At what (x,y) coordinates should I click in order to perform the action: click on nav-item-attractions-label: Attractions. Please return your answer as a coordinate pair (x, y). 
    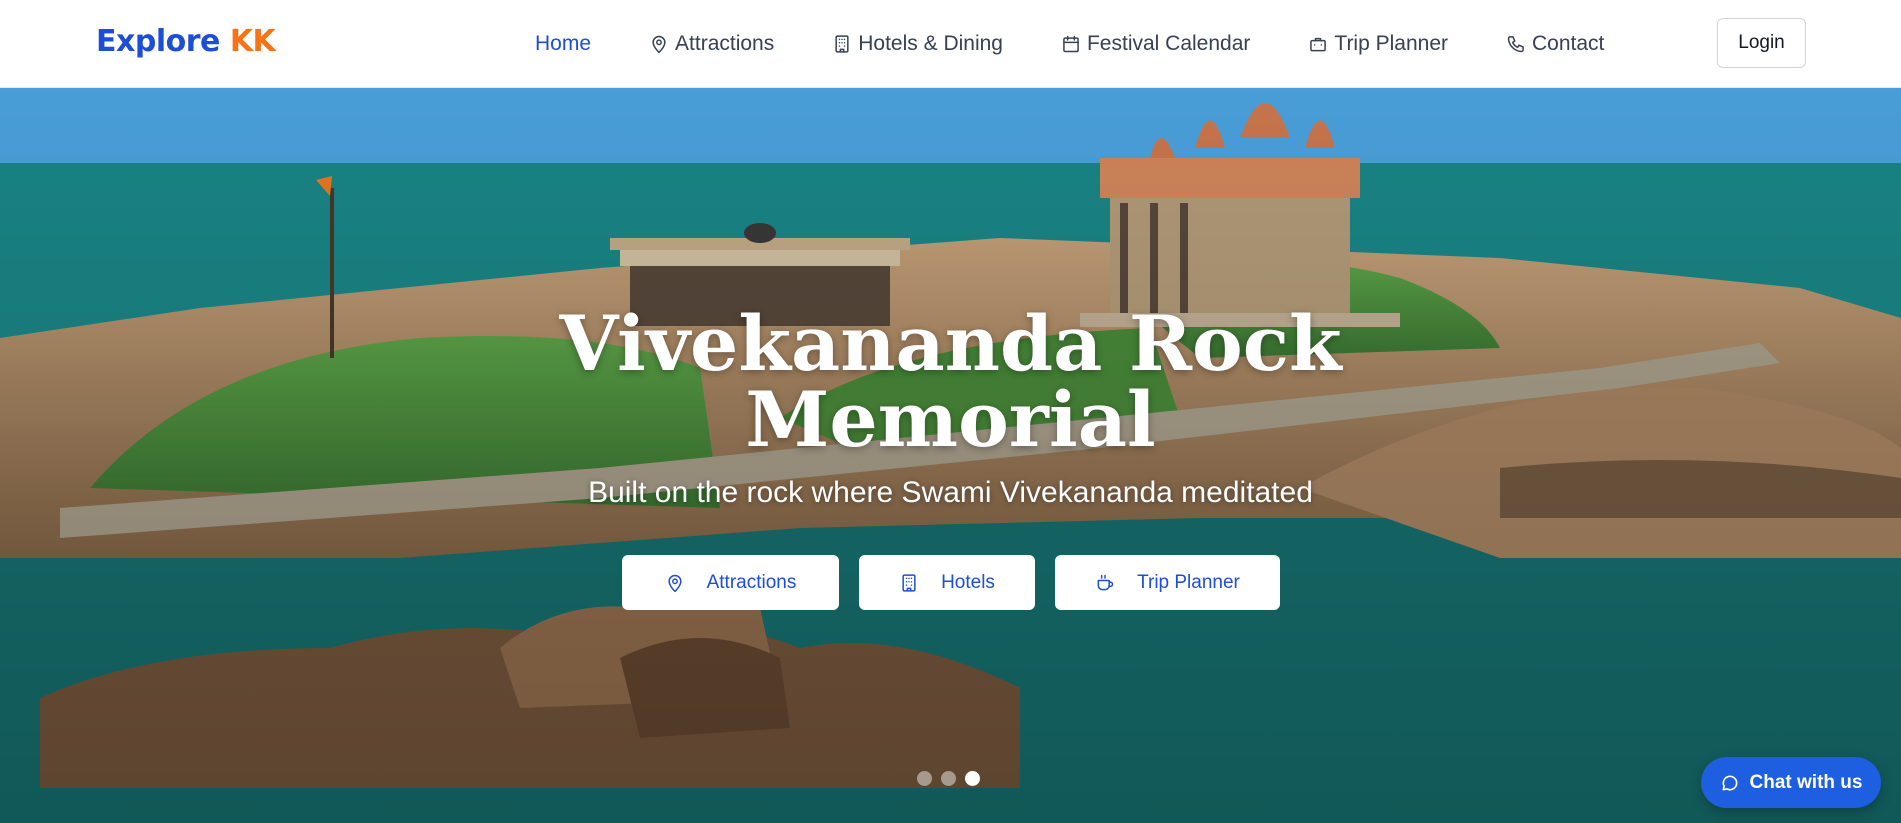
    Looking at the image, I should click on (725, 43).